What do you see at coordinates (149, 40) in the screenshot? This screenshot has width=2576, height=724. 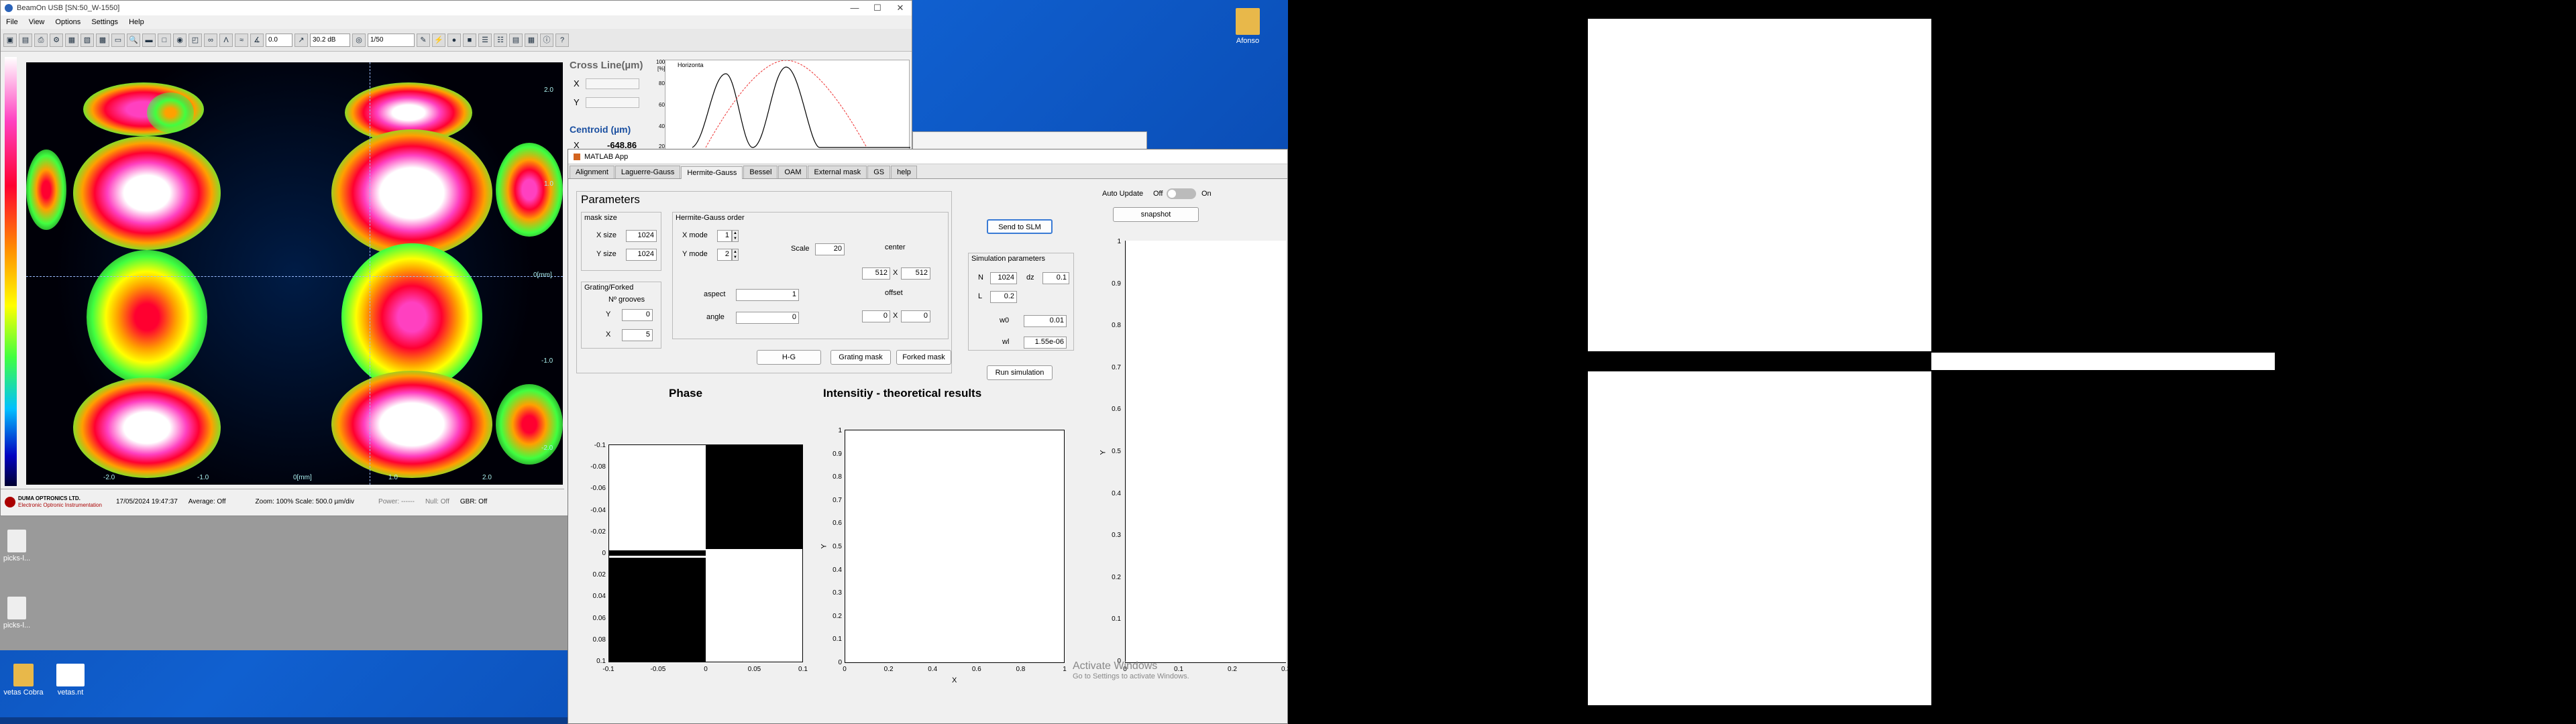 I see `ruler-icon: ▬` at bounding box center [149, 40].